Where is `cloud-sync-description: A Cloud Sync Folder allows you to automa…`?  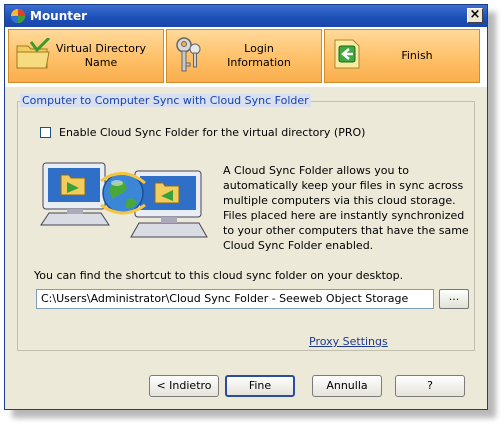
cloud-sync-description: A Cloud Sync Folder allows you to automa… is located at coordinates (346, 208).